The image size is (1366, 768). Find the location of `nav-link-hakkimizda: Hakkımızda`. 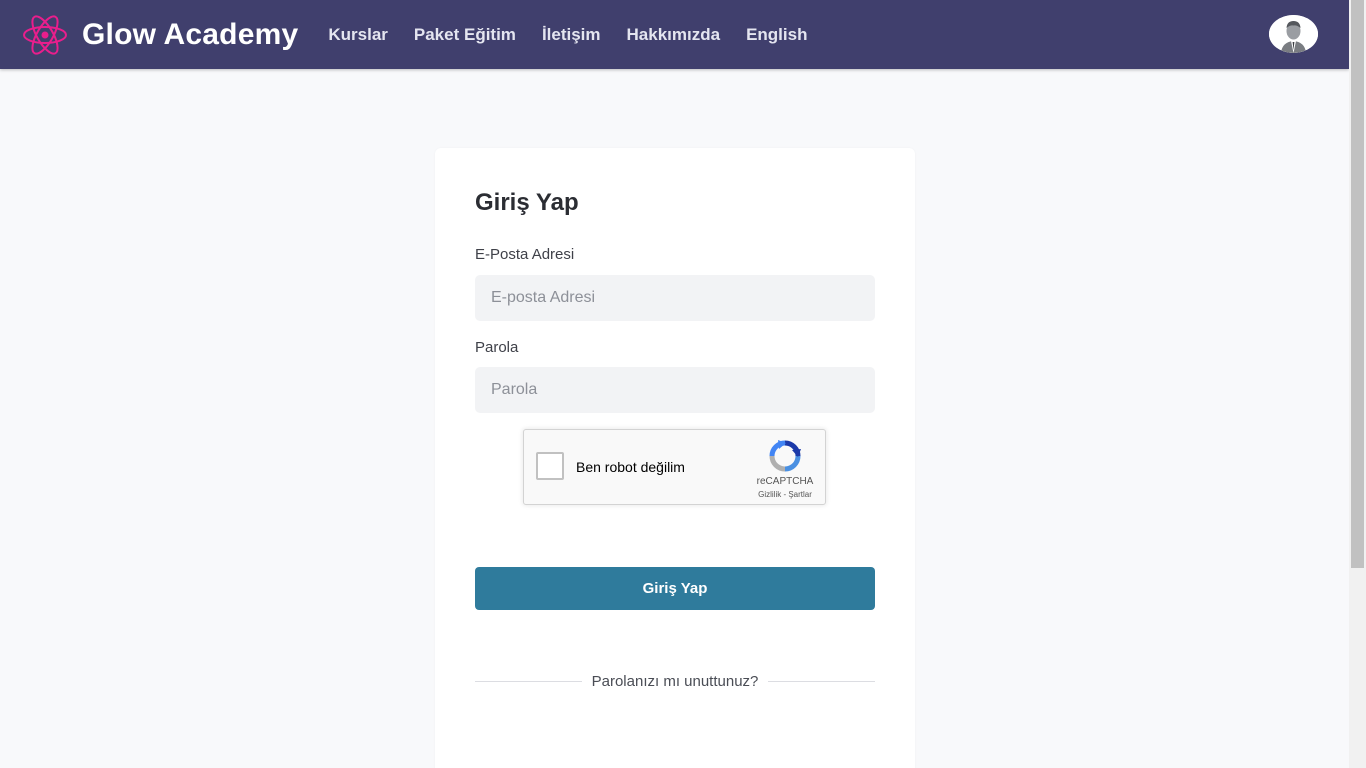

nav-link-hakkimizda: Hakkımızda is located at coordinates (674, 35).